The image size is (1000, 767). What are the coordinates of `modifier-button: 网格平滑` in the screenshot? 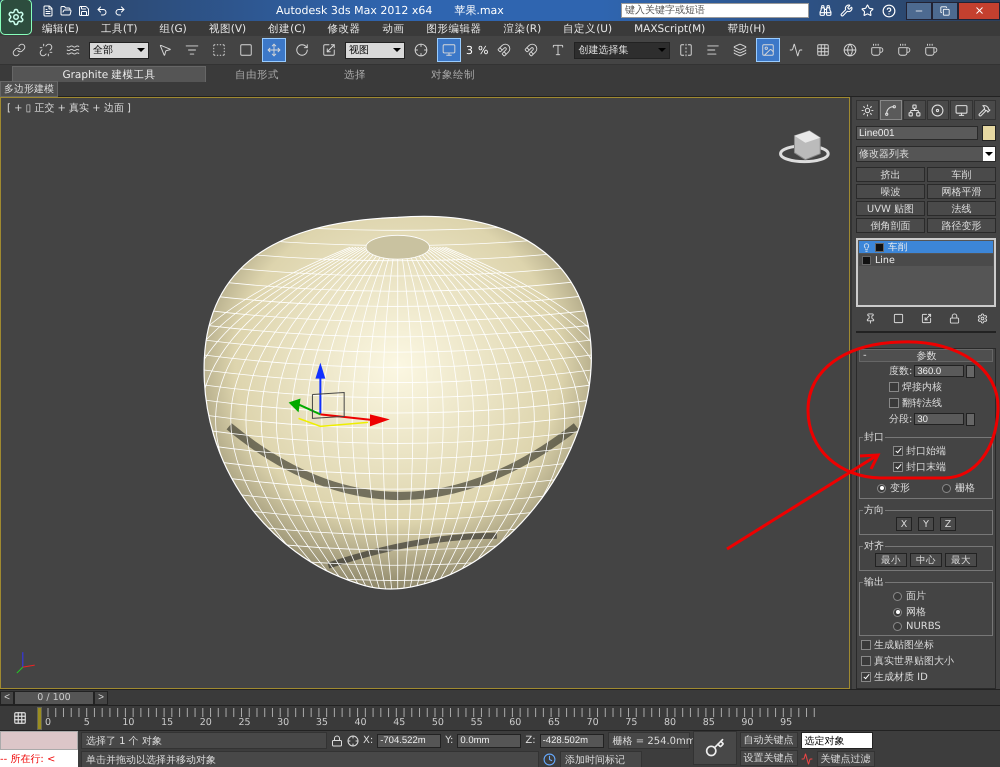 It's located at (961, 191).